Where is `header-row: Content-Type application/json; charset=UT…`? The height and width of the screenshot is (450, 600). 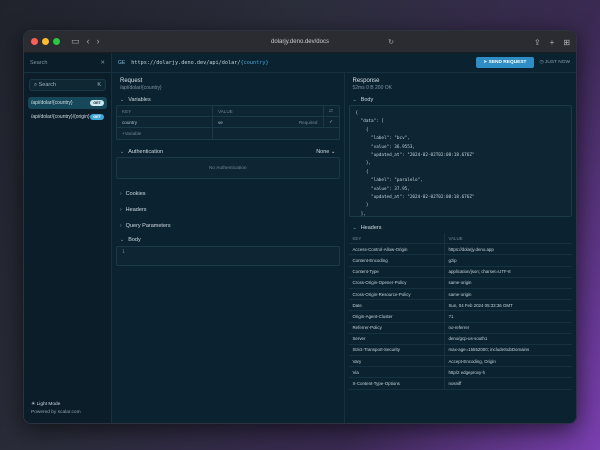 header-row: Content-Type application/json; charset=UT… is located at coordinates (460, 272).